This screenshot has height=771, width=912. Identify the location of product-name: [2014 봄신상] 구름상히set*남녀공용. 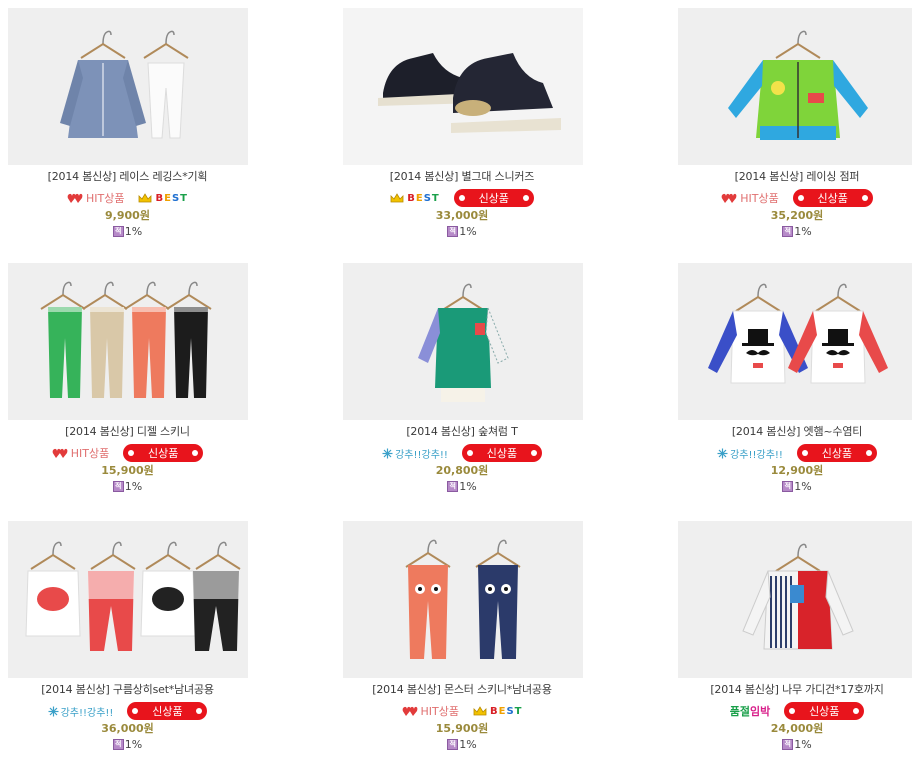
(127, 689).